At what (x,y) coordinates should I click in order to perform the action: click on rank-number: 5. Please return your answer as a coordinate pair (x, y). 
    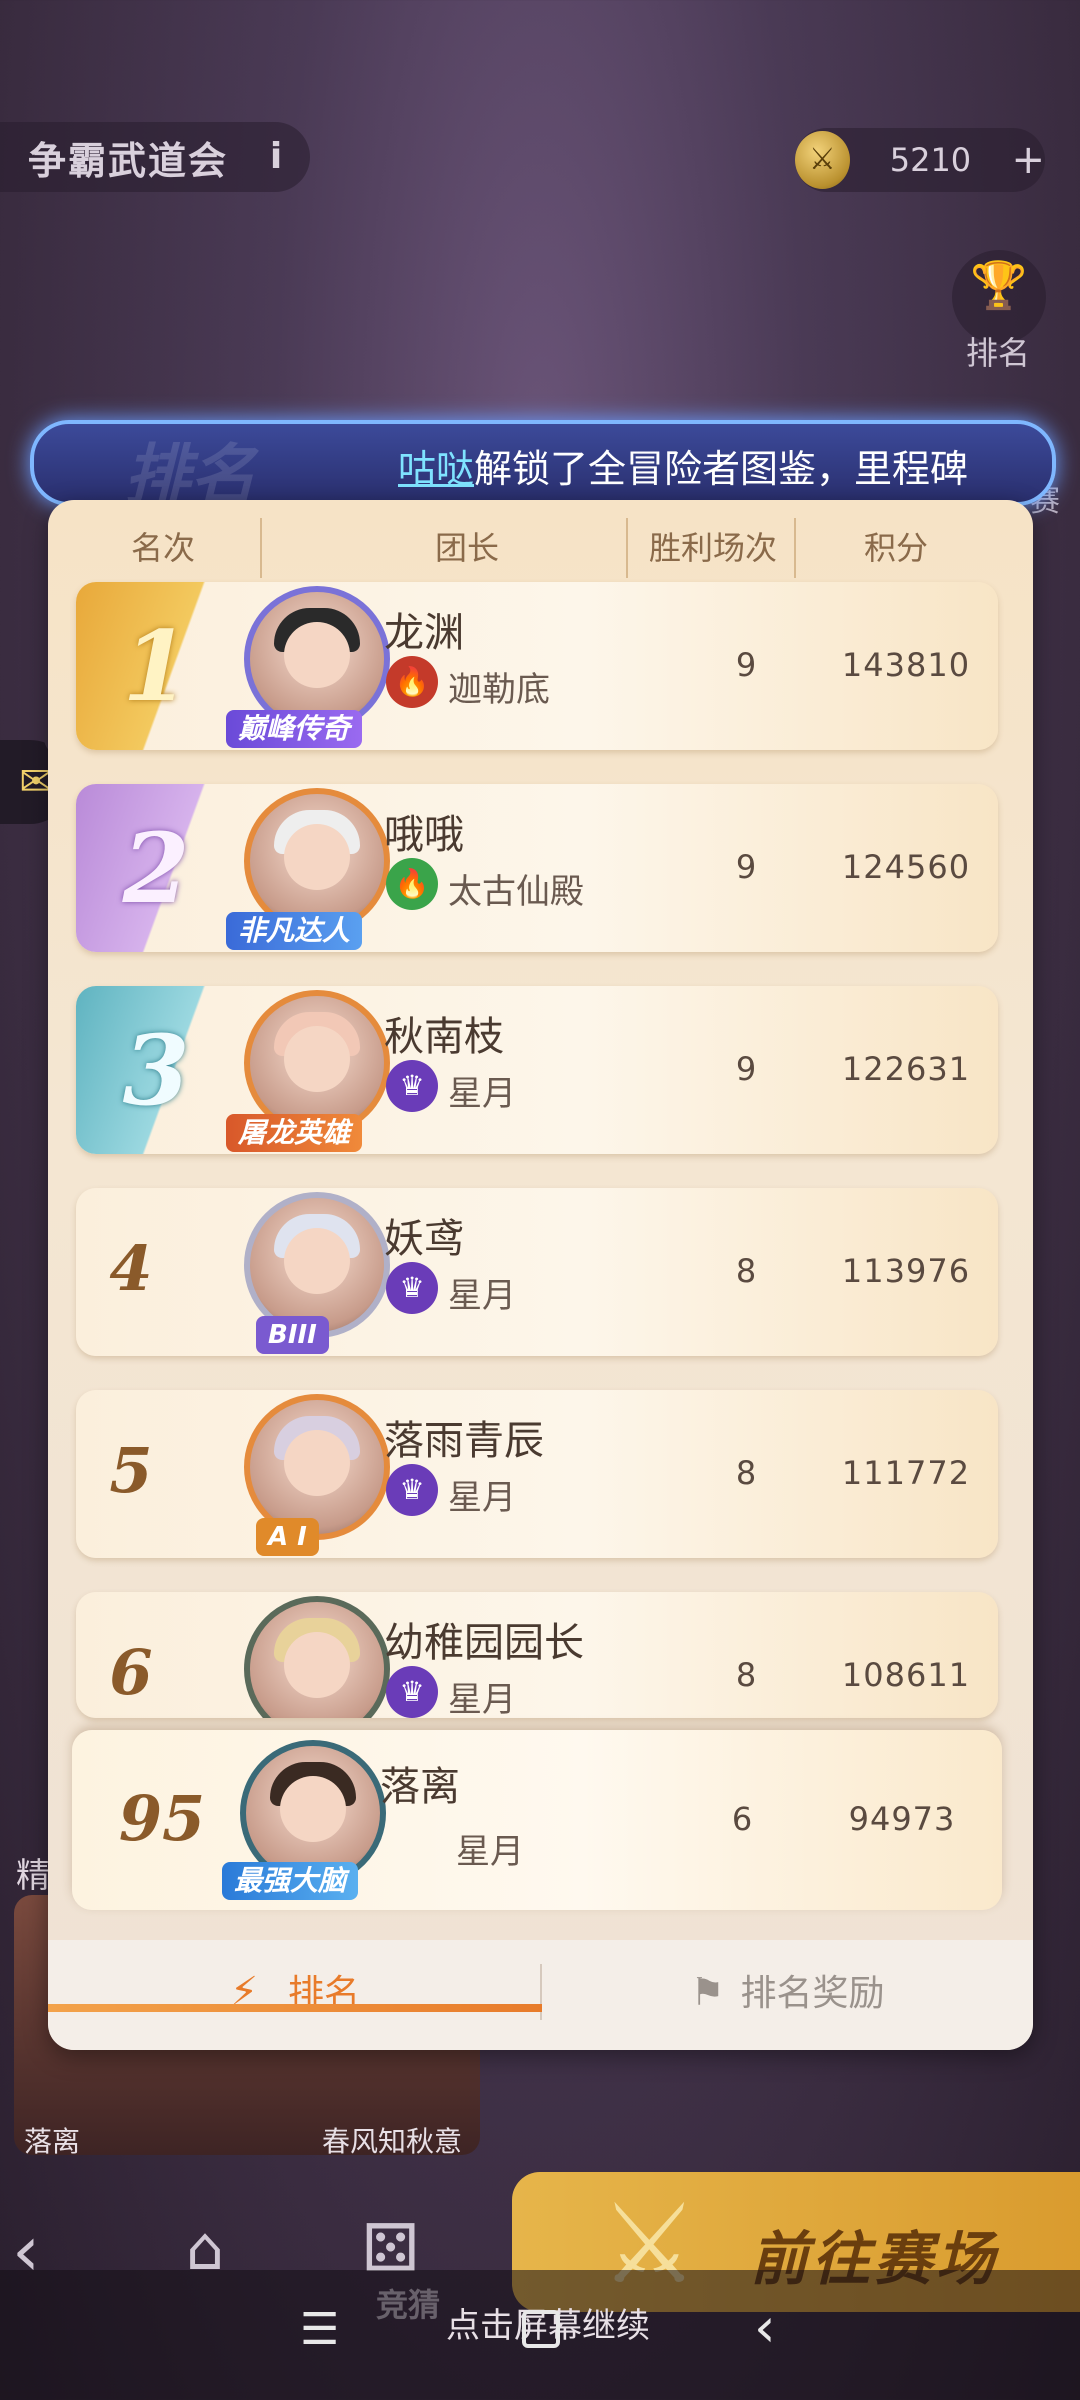
    Looking at the image, I should click on (131, 1470).